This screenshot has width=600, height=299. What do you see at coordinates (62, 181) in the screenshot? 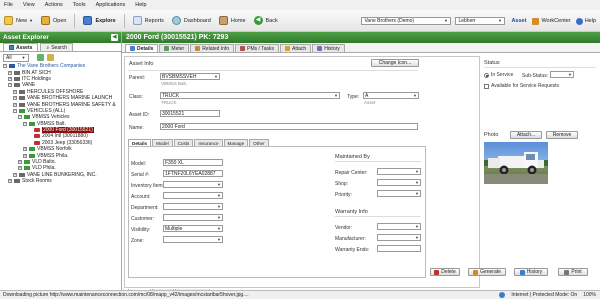
I see `tree-item: + Stock Rooms` at bounding box center [62, 181].